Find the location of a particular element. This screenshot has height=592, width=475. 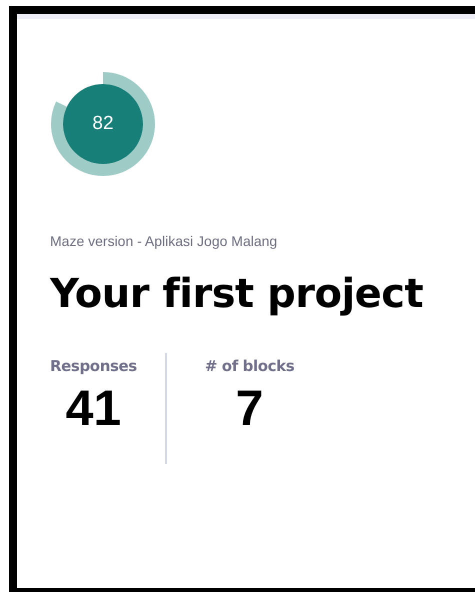

project-subtitle: Maze version - Aplikasi Jogo Malang is located at coordinates (164, 241).